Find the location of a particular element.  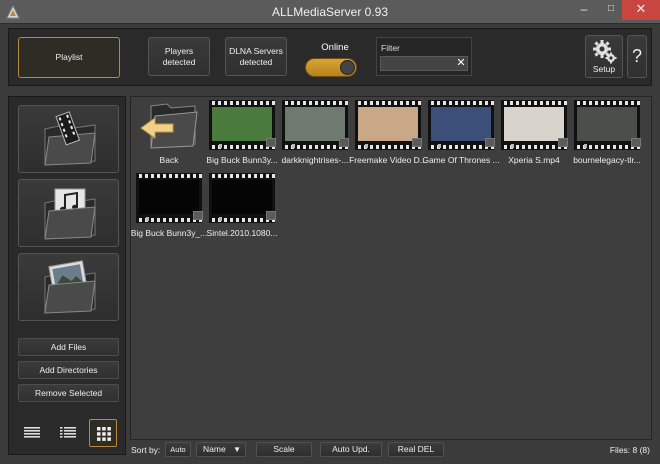

help-label: ? is located at coordinates (636, 56).